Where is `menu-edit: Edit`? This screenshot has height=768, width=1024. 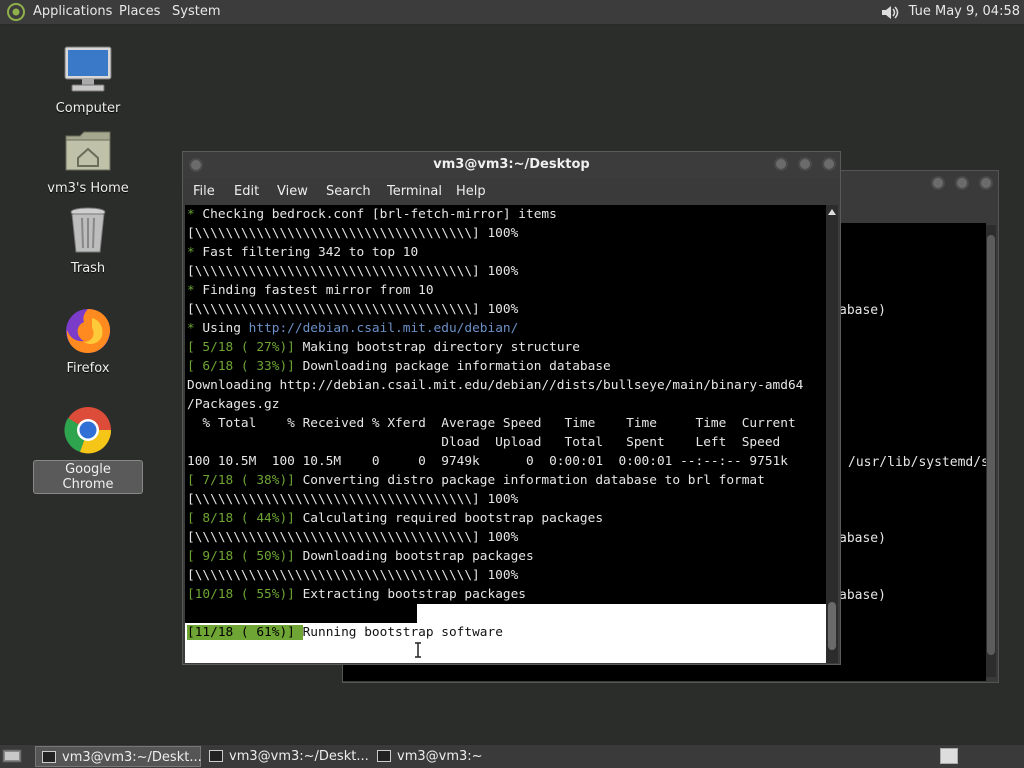 menu-edit: Edit is located at coordinates (246, 191).